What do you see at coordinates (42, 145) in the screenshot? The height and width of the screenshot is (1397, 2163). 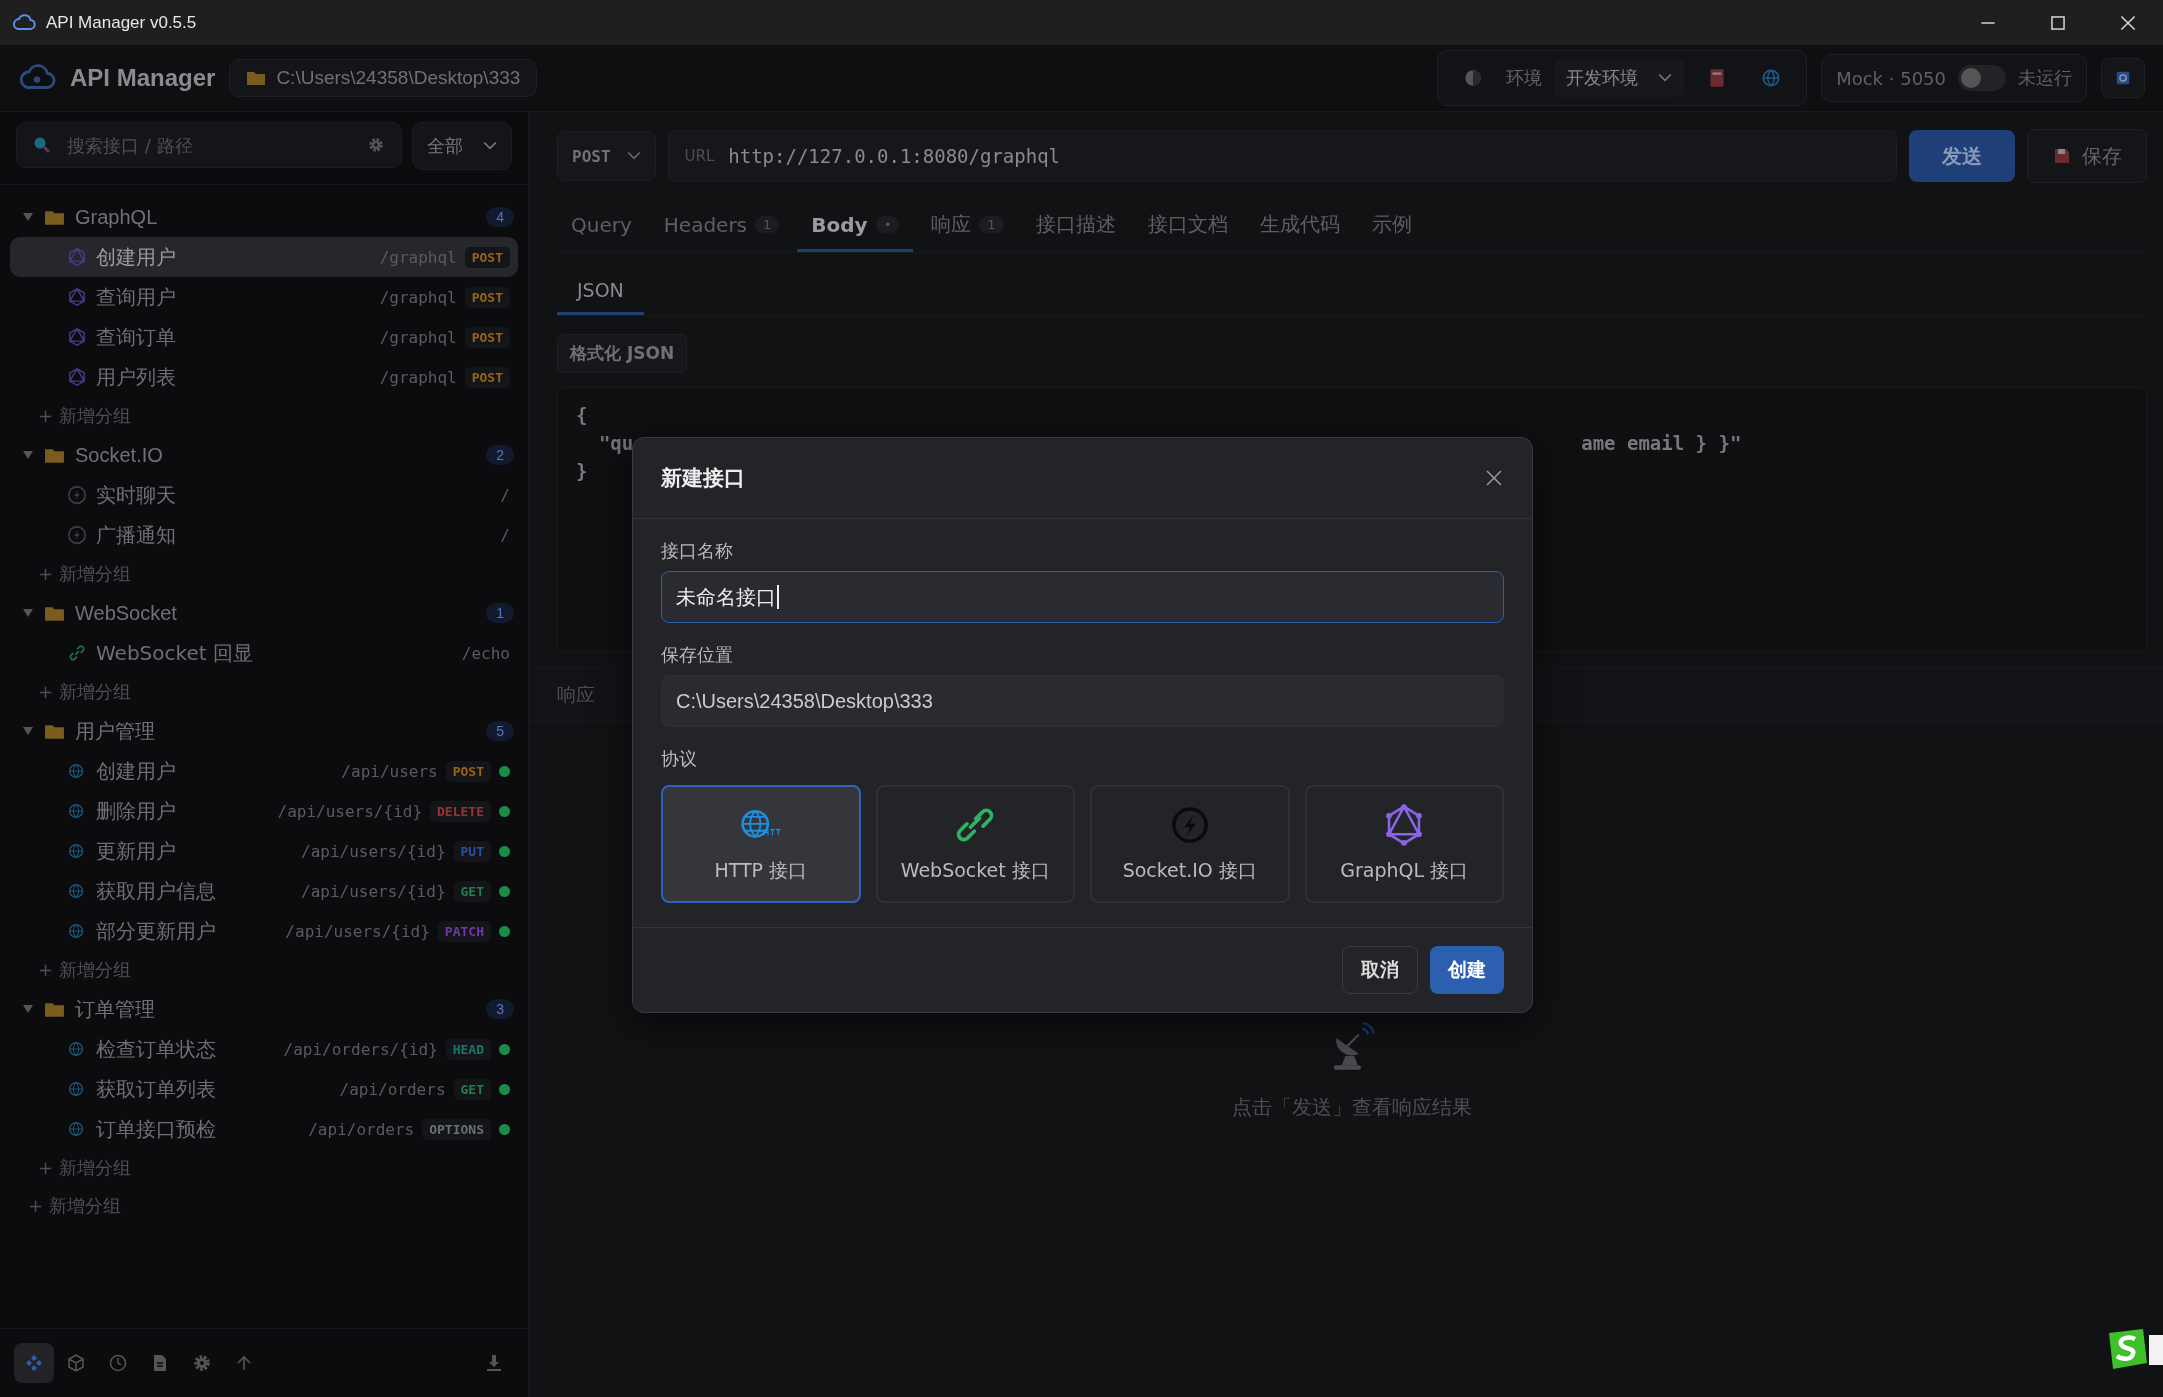 I see `search-icon` at bounding box center [42, 145].